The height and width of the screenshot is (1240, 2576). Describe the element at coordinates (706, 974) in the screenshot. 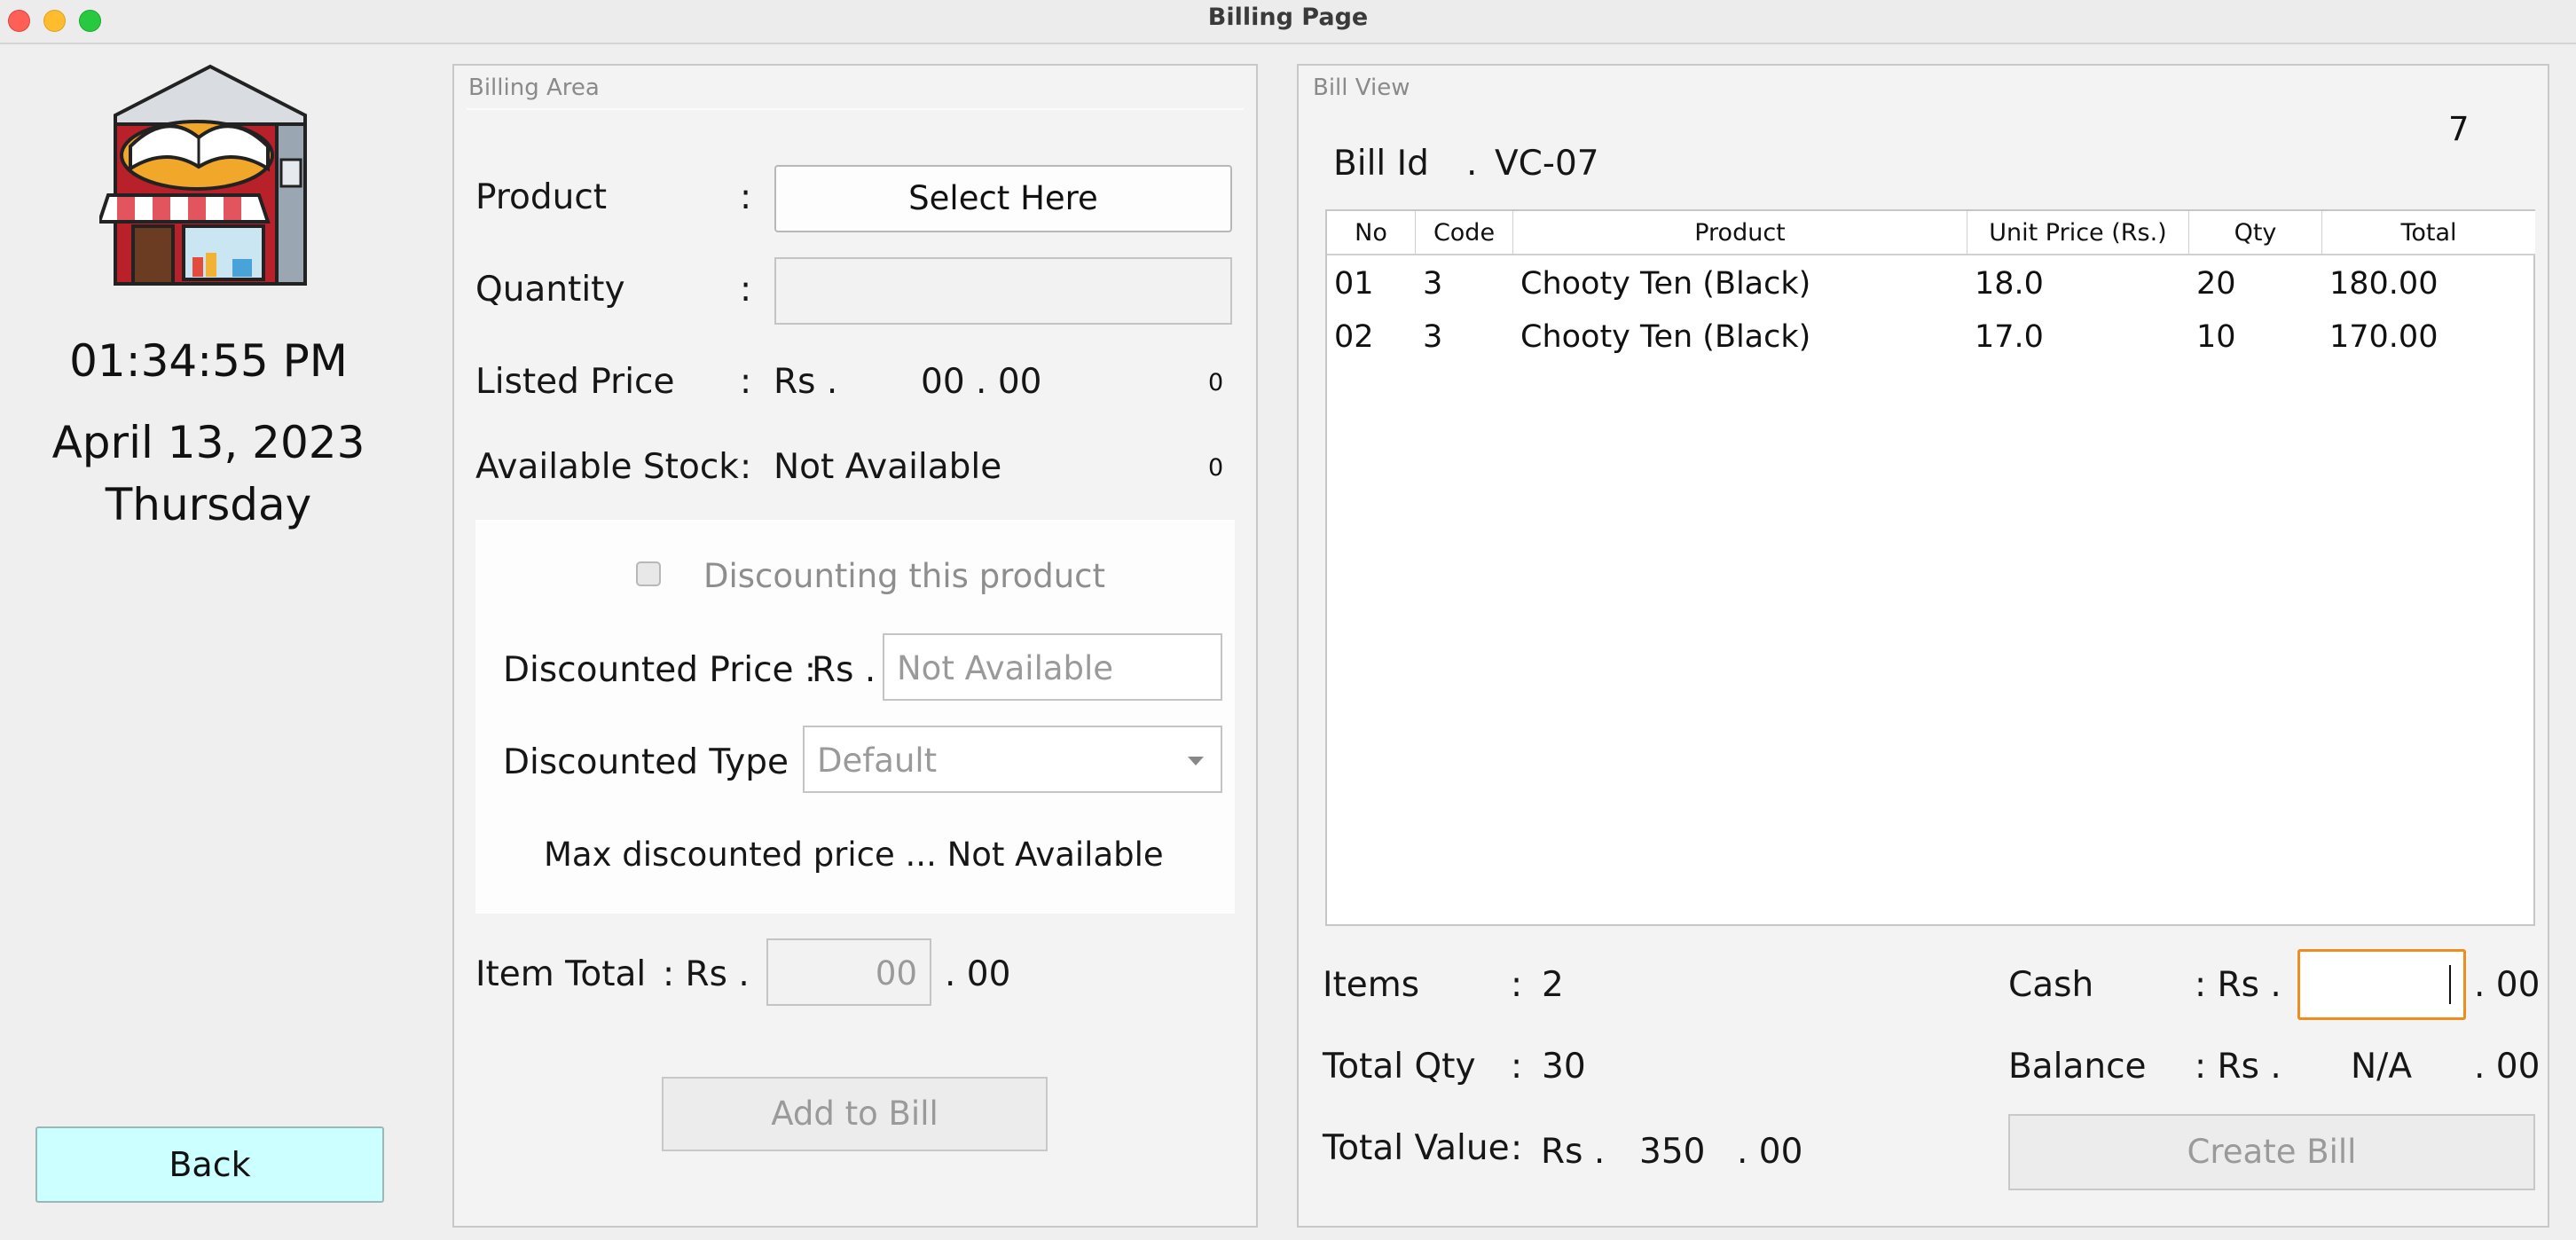

I see `item-total-currency: : Rs .` at that location.